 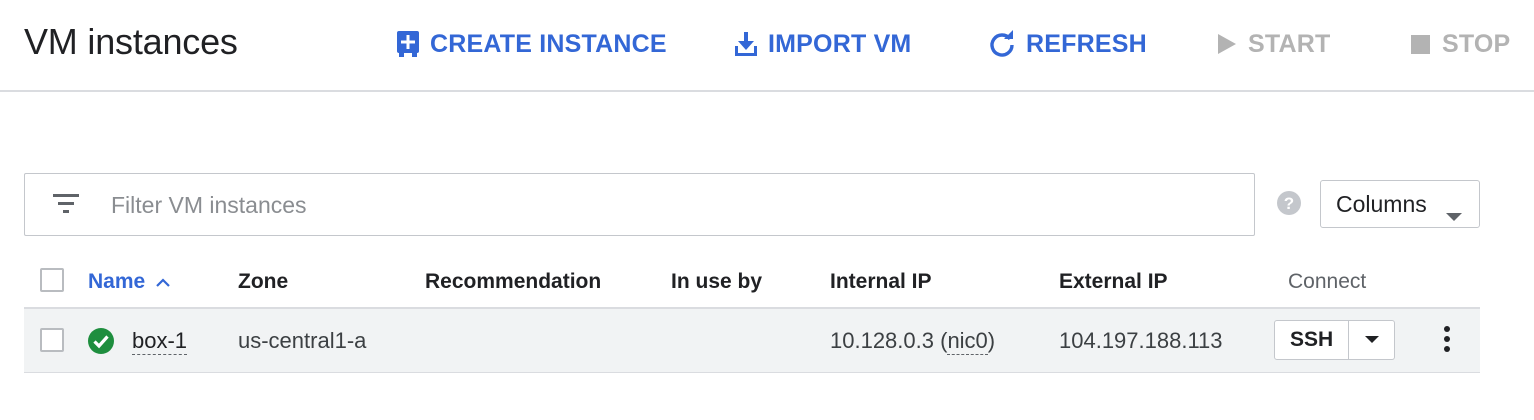 I want to click on ssh-button-group: SSH, so click(x=1335, y=340).